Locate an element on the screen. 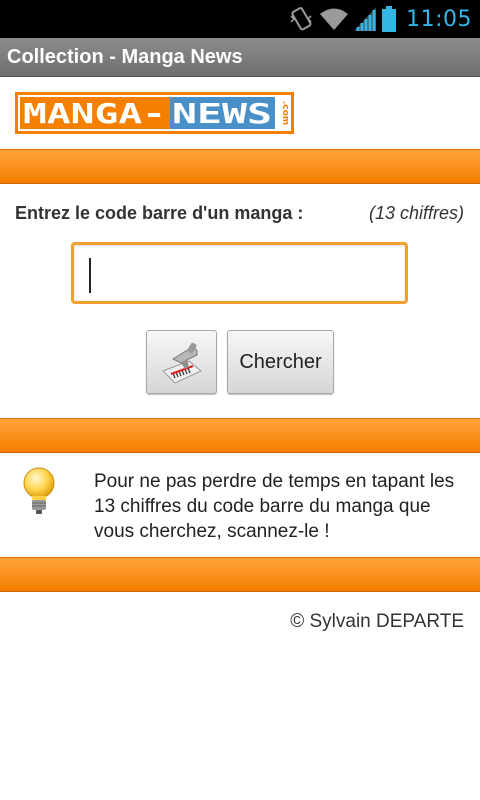  lightbulb-icon is located at coordinates (39, 490).